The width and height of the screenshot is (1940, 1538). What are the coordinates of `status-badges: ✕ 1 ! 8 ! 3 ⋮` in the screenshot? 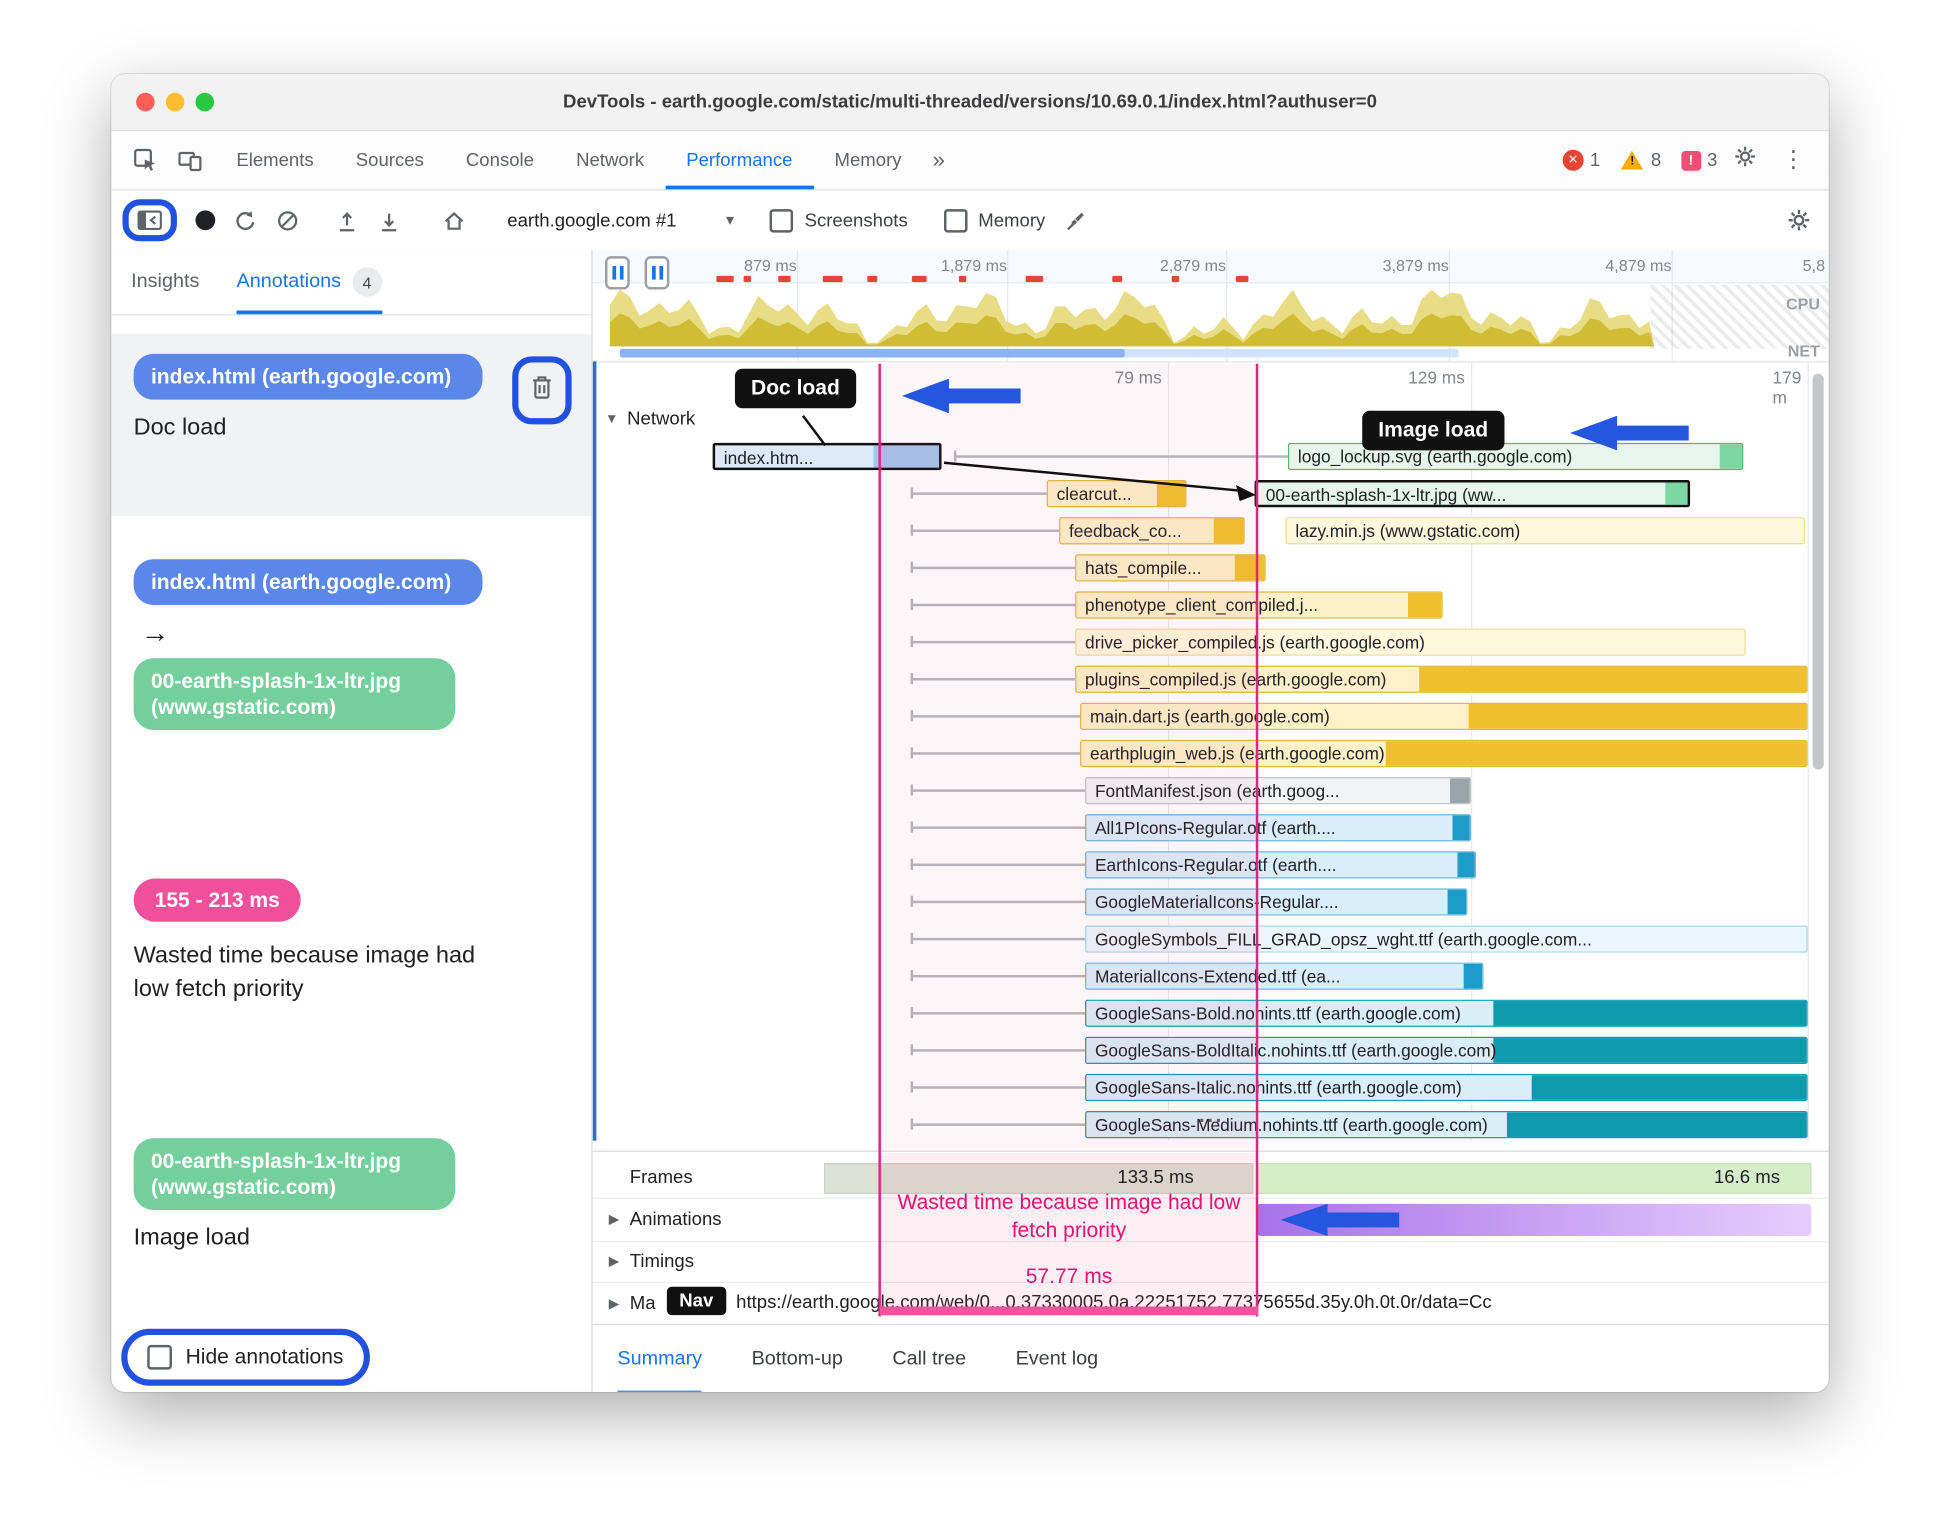 It's located at (1682, 160).